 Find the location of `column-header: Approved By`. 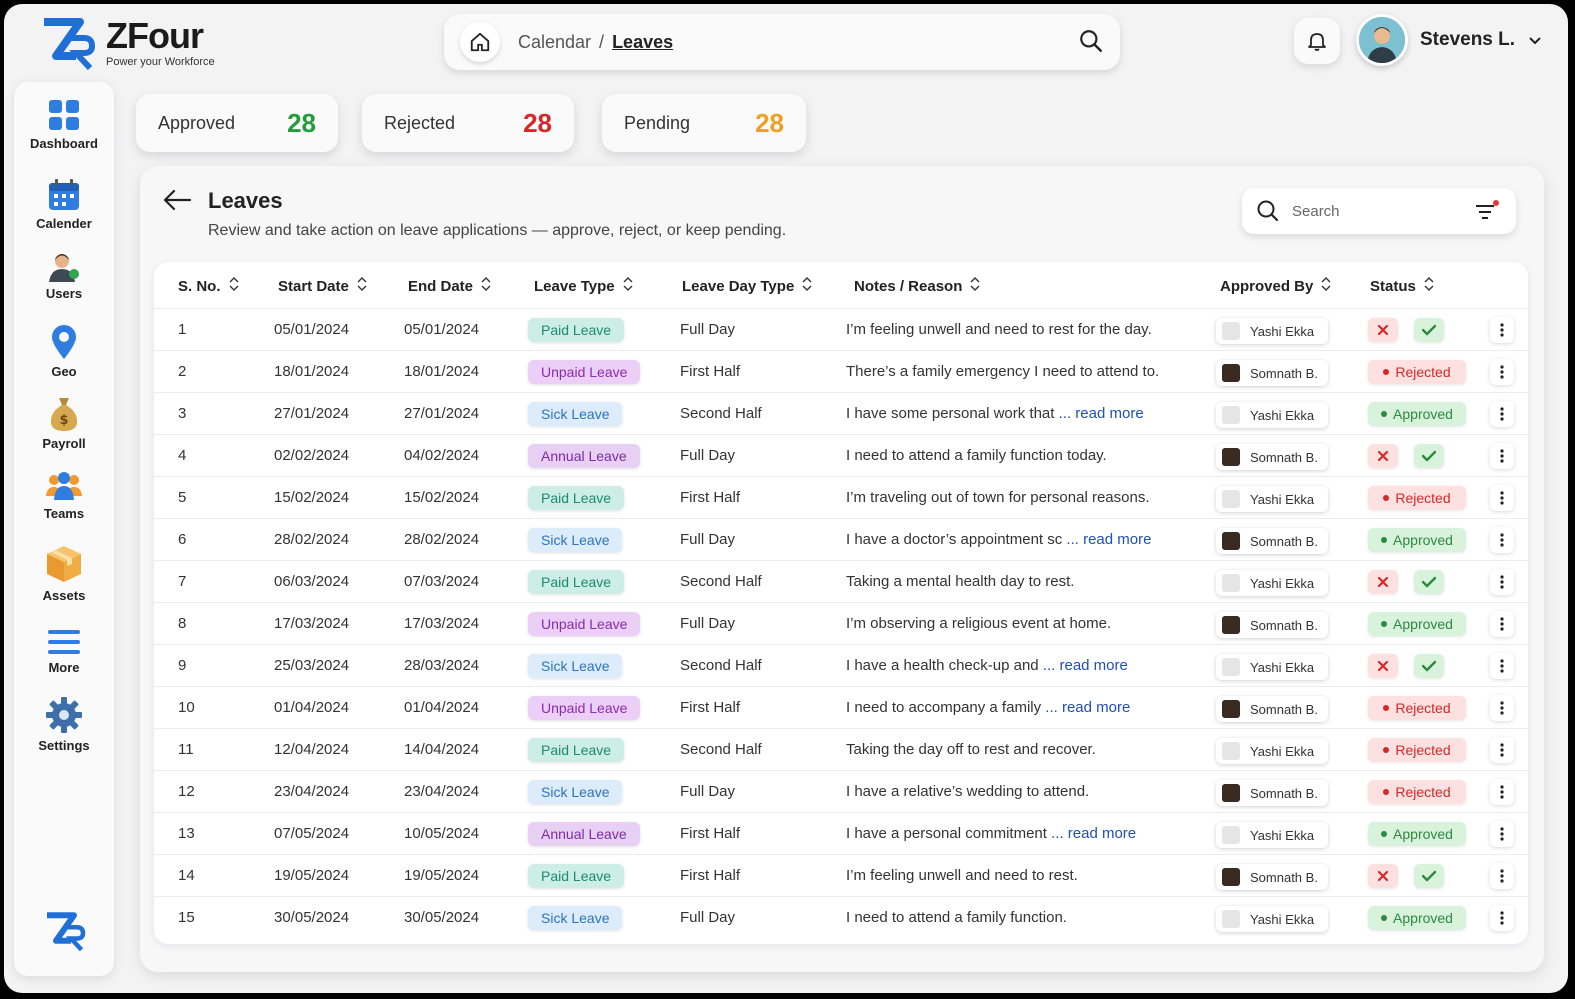

column-header: Approved By is located at coordinates (1275, 286).